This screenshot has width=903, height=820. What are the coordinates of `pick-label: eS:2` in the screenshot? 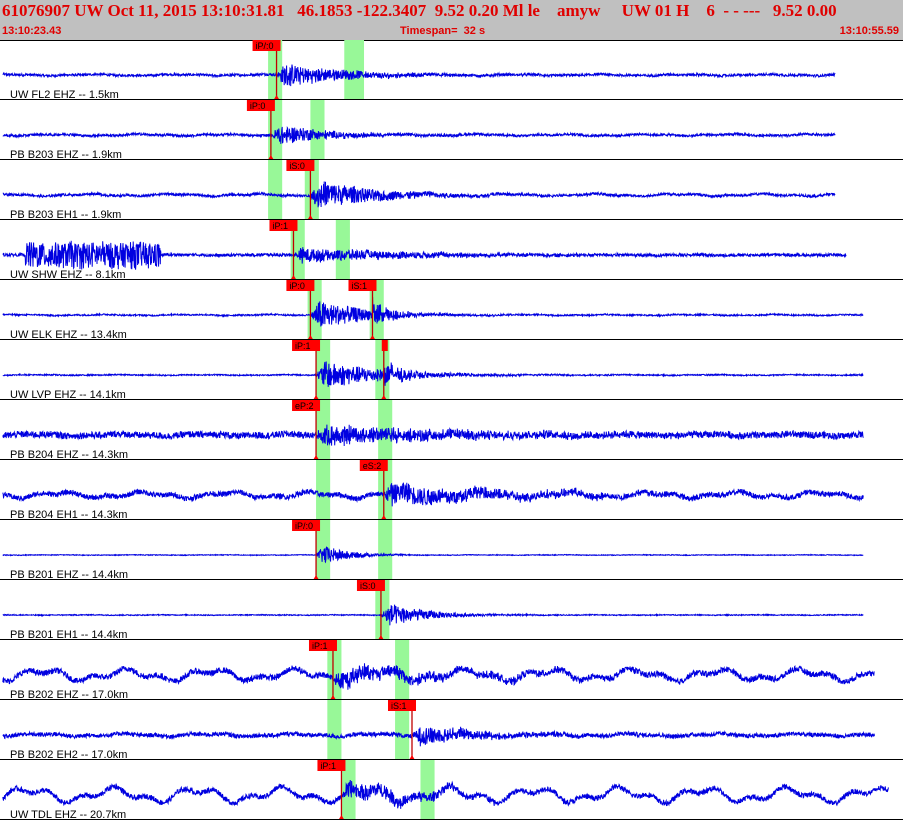 It's located at (372, 466).